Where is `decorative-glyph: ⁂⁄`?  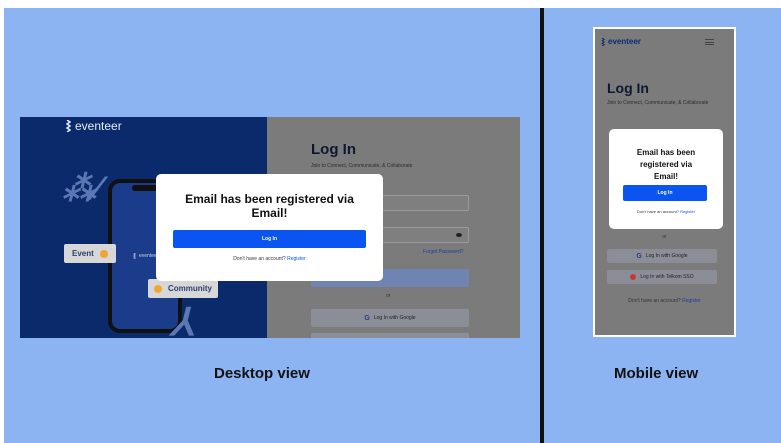 decorative-glyph: ⁂⁄ is located at coordinates (81, 189).